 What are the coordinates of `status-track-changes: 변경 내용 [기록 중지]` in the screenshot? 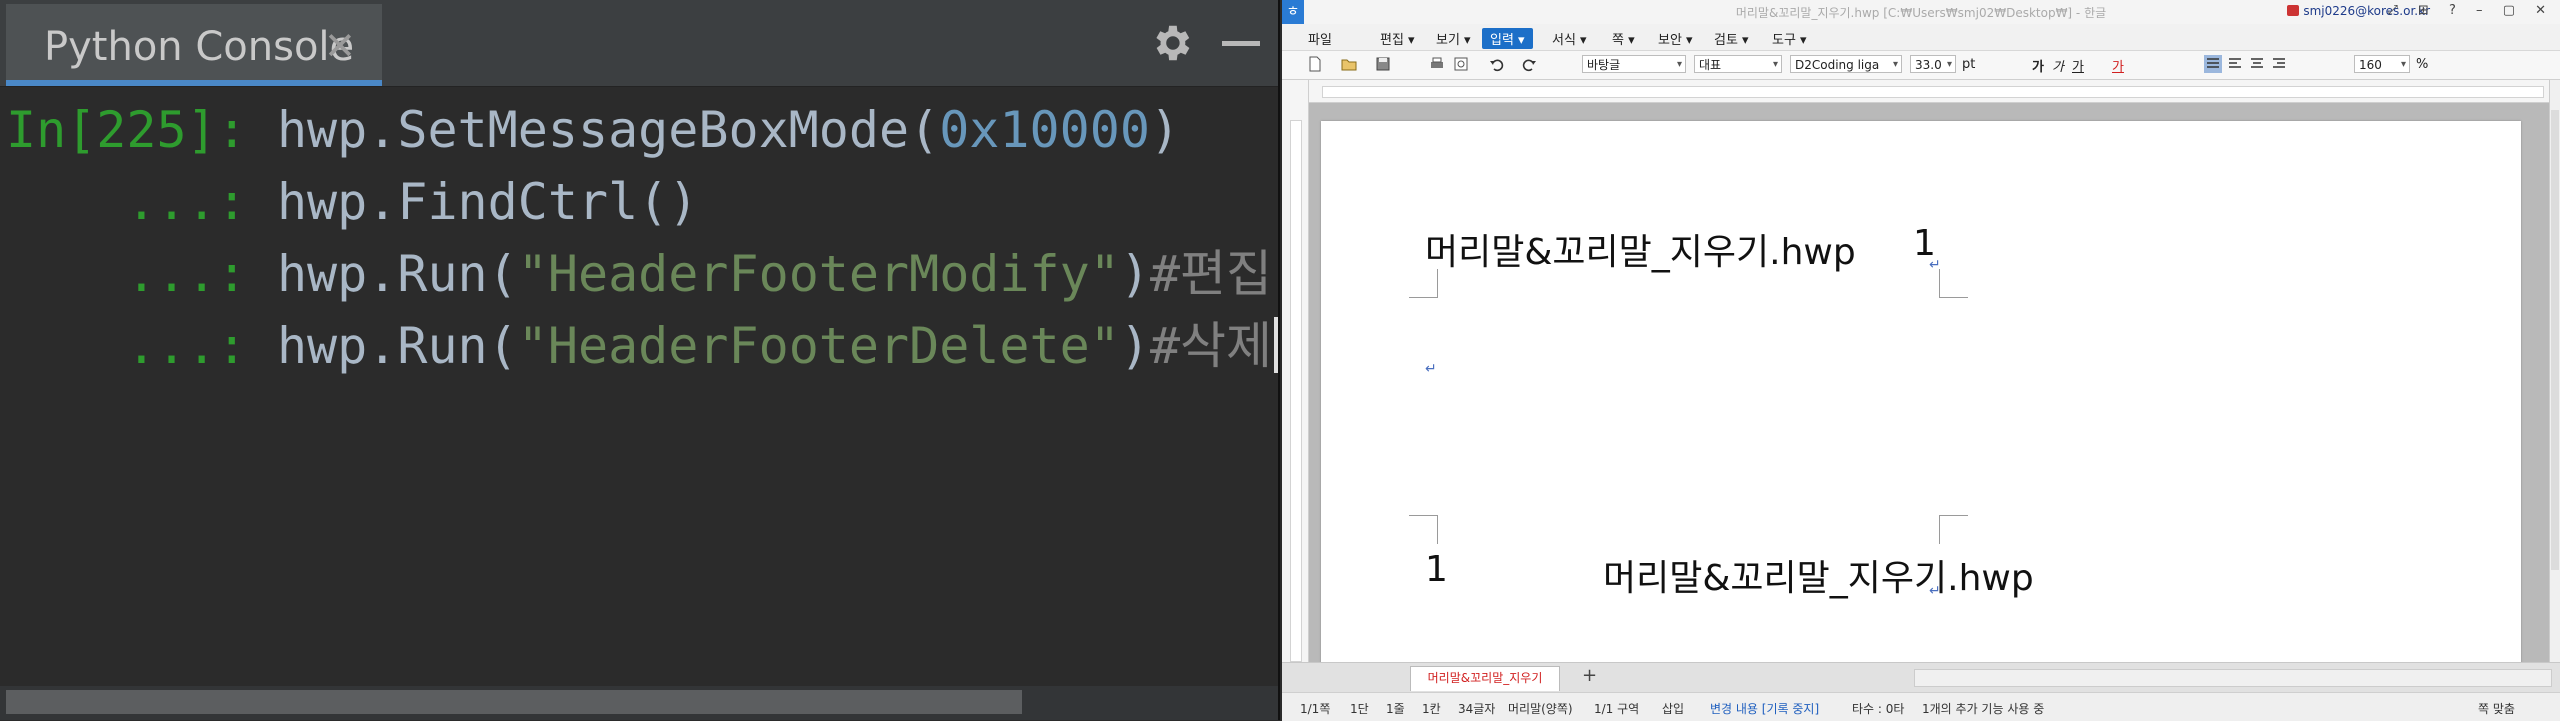 It's located at (1764, 708).